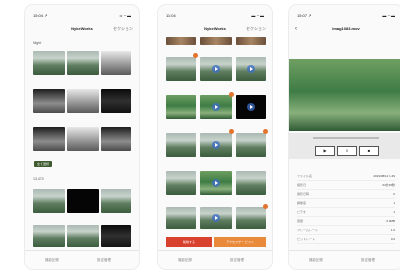 Image resolution: width=400 pixels, height=271 pixels. Describe the element at coordinates (392, 230) in the screenshot. I see `info-value: 1.0` at that location.